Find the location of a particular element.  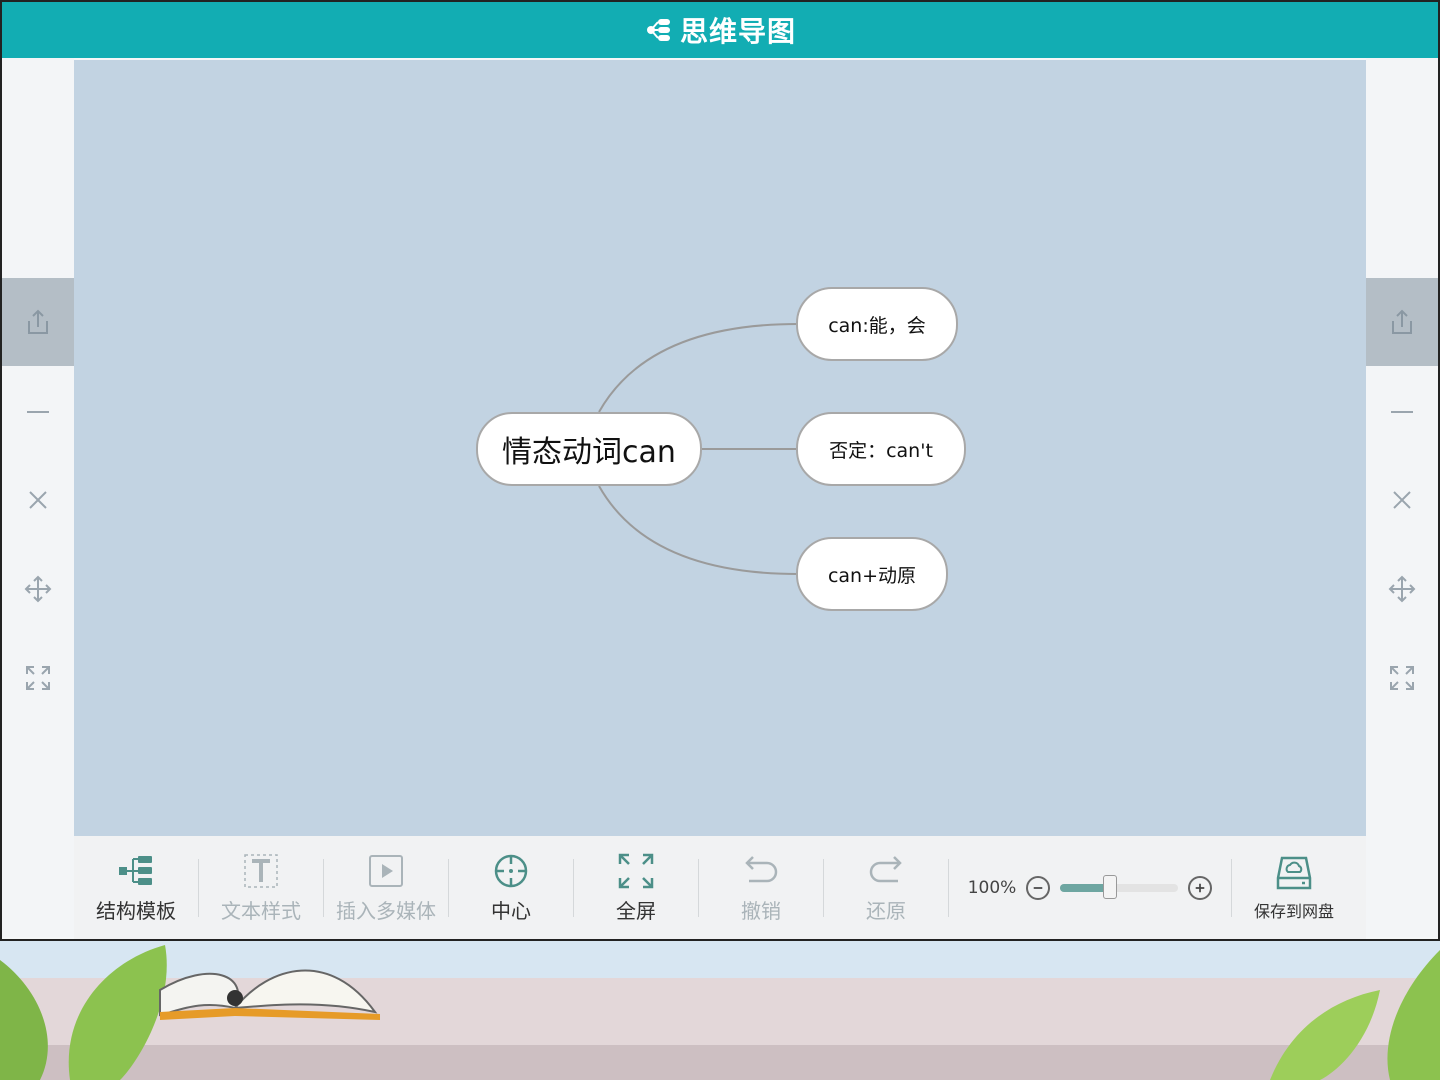

fullscreen-icon is located at coordinates (636, 871).